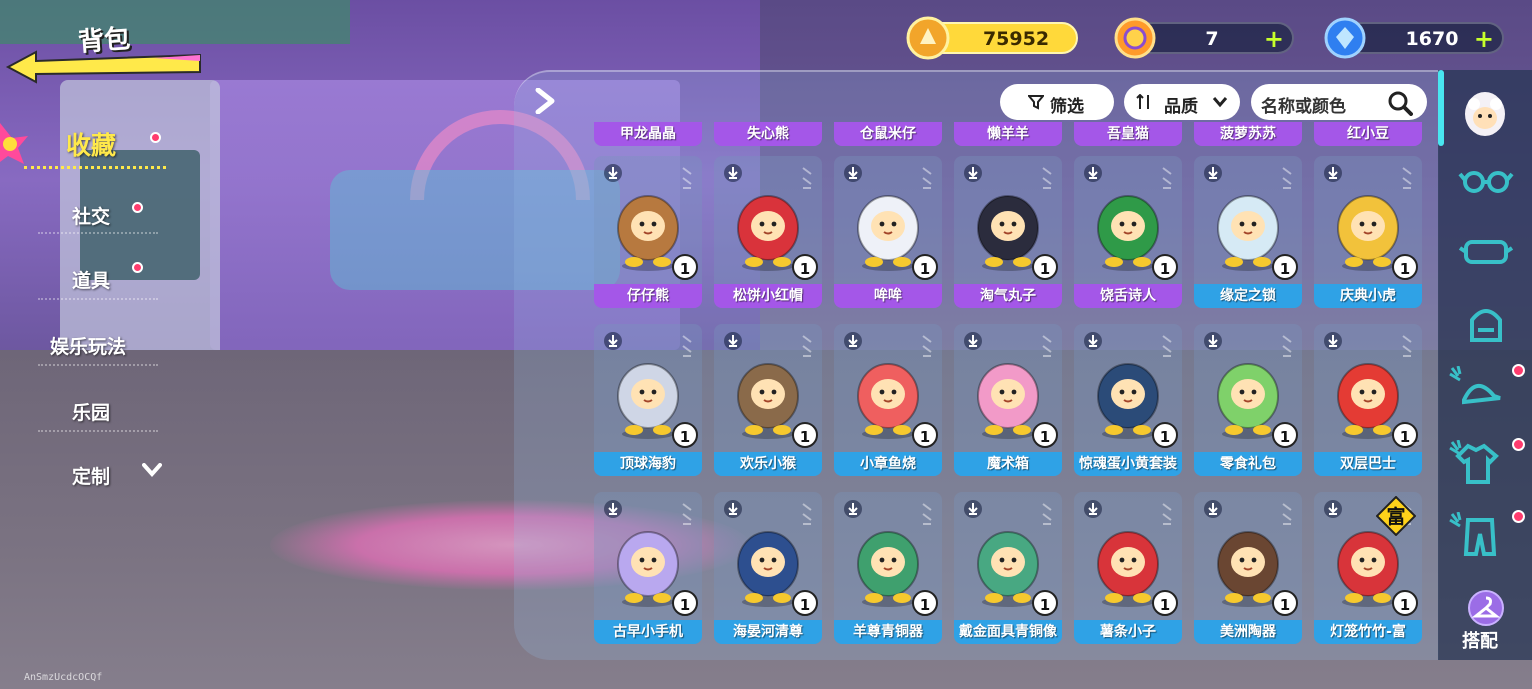 This screenshot has height=689, width=1532. What do you see at coordinates (1182, 102) in the screenshot?
I see `sort-quality-button: 品质` at bounding box center [1182, 102].